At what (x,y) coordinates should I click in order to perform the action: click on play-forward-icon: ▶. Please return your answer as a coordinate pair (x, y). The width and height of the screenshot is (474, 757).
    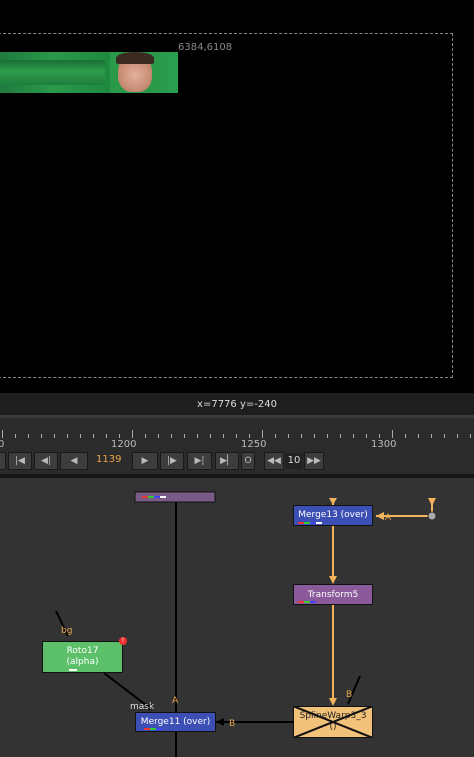
    Looking at the image, I should click on (145, 461).